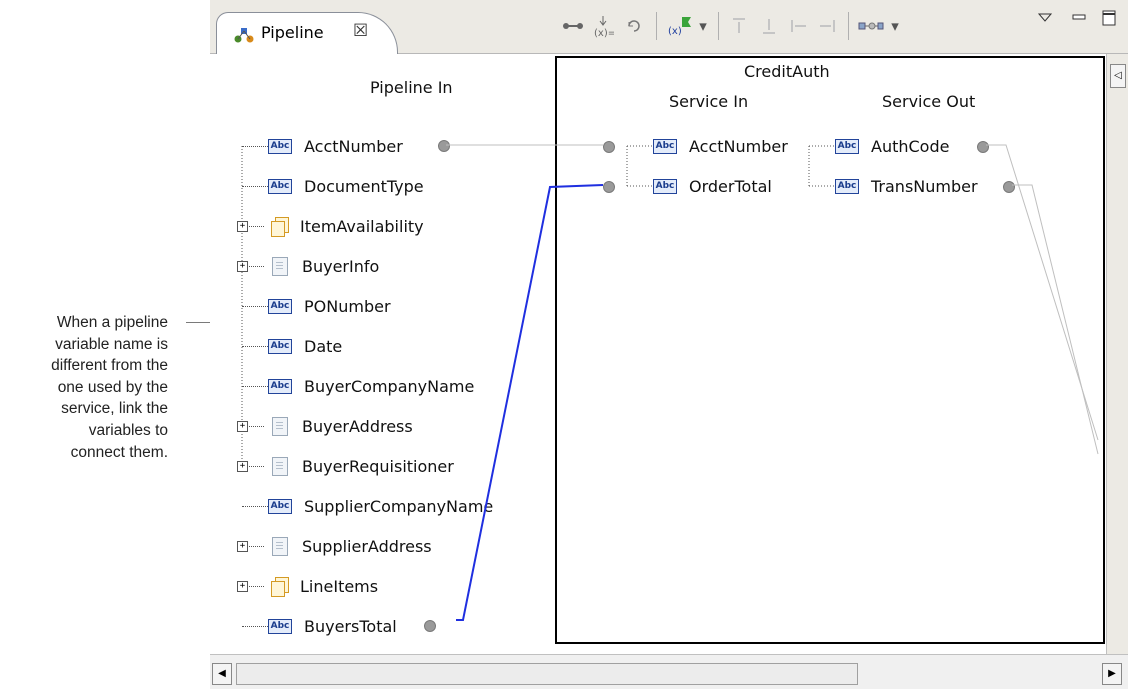 This screenshot has height=689, width=1128. Describe the element at coordinates (378, 466) in the screenshot. I see `pipeline-in-label: BuyerRequisitioner` at that location.